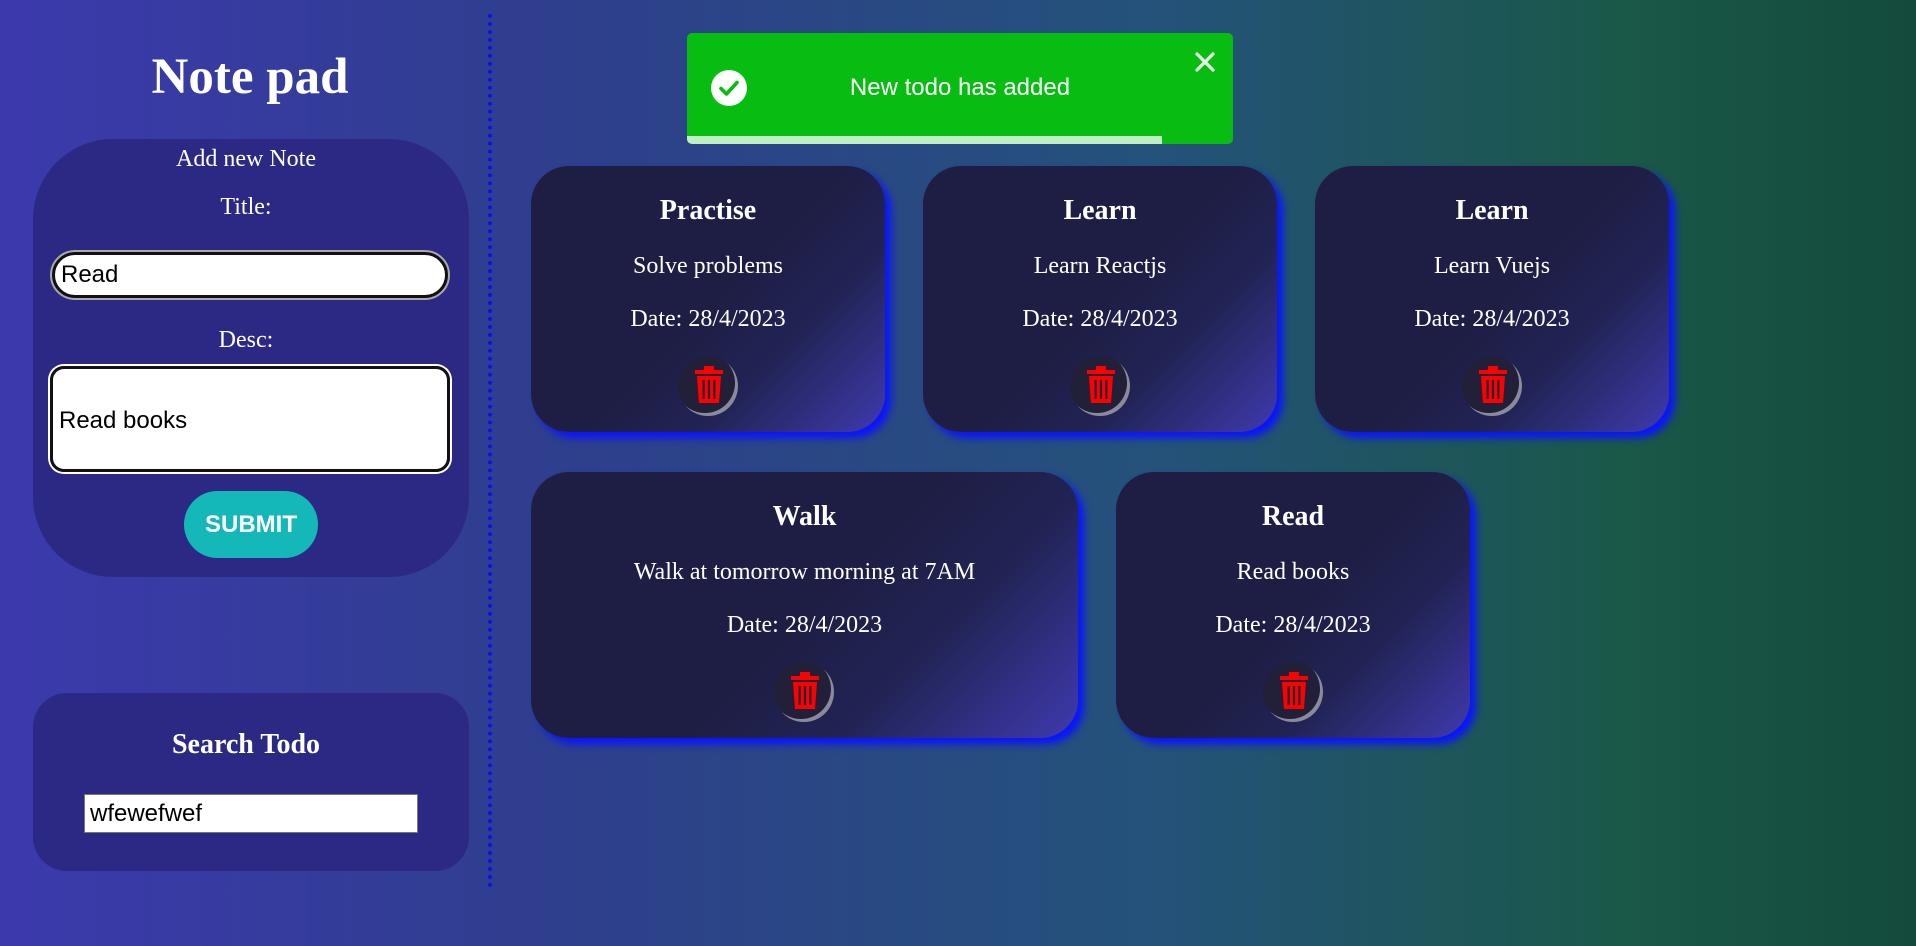 The height and width of the screenshot is (946, 1916). I want to click on divider, so click(490, 451).